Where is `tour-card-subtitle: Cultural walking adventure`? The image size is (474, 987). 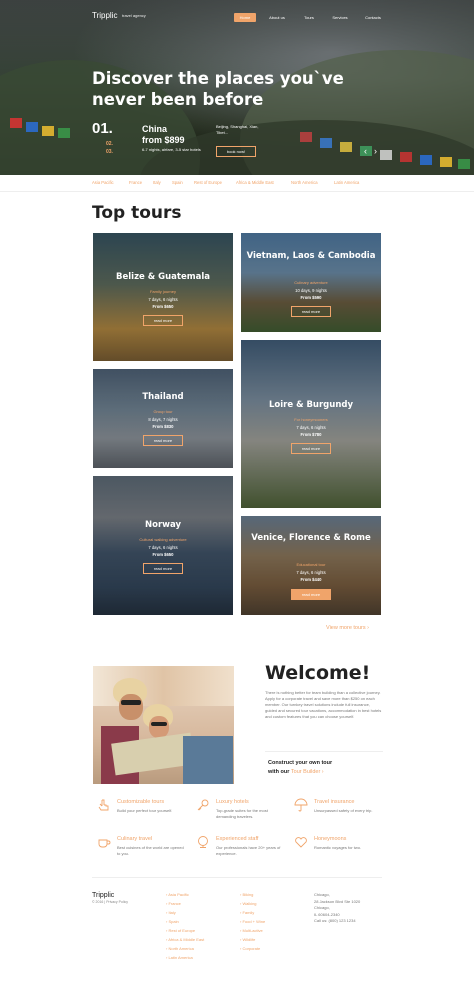 tour-card-subtitle: Cultural walking adventure is located at coordinates (163, 539).